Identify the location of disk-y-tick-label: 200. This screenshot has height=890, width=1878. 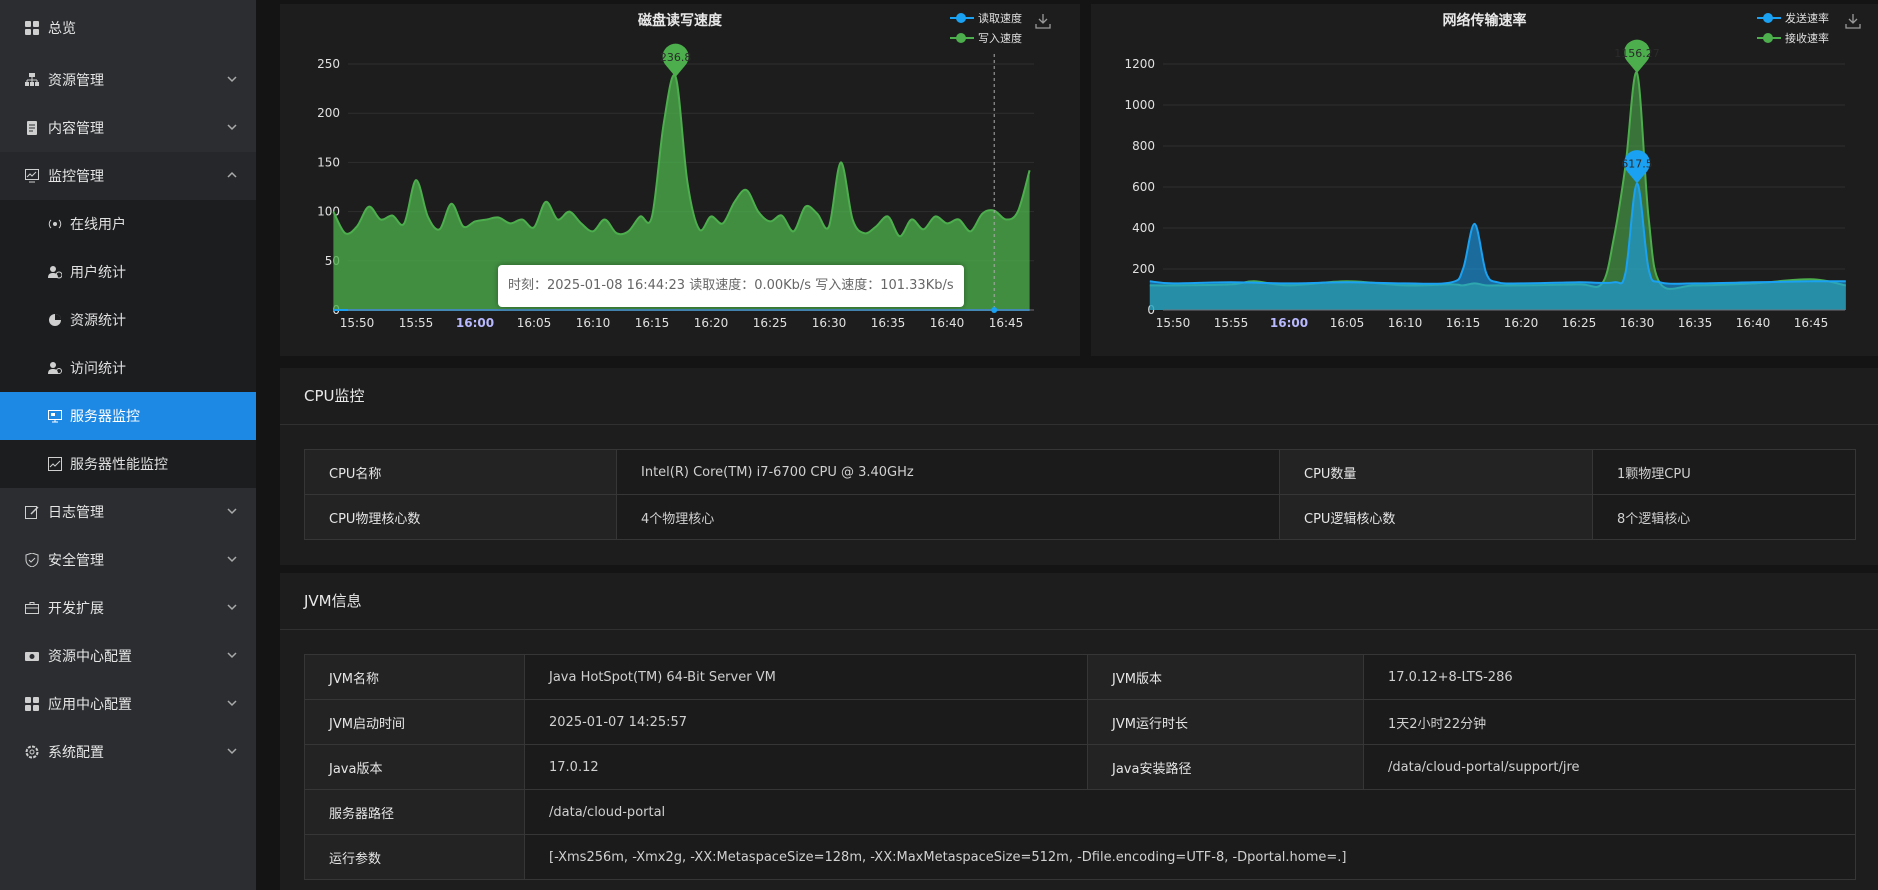
(328, 113).